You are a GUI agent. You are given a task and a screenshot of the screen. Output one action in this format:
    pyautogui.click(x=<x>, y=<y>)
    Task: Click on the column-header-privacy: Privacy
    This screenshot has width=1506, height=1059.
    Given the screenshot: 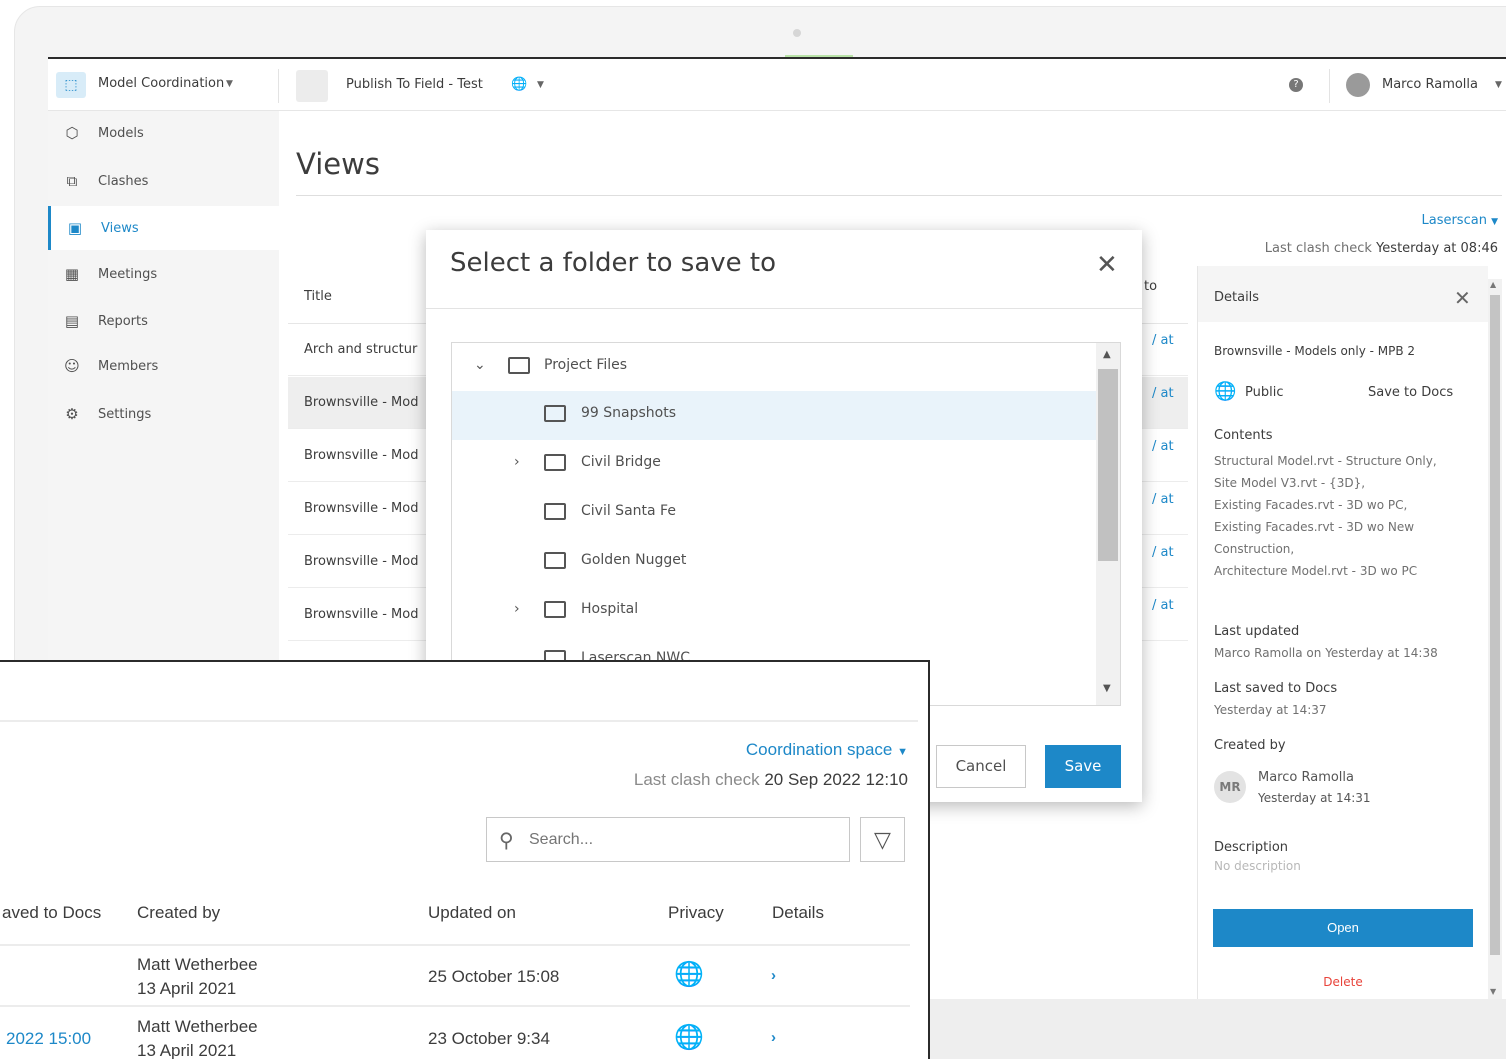 What is the action you would take?
    pyautogui.click(x=696, y=913)
    